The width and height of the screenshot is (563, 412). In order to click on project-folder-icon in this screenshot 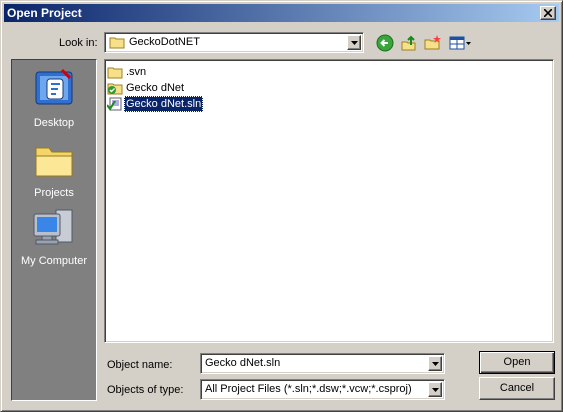, I will do `click(115, 88)`.